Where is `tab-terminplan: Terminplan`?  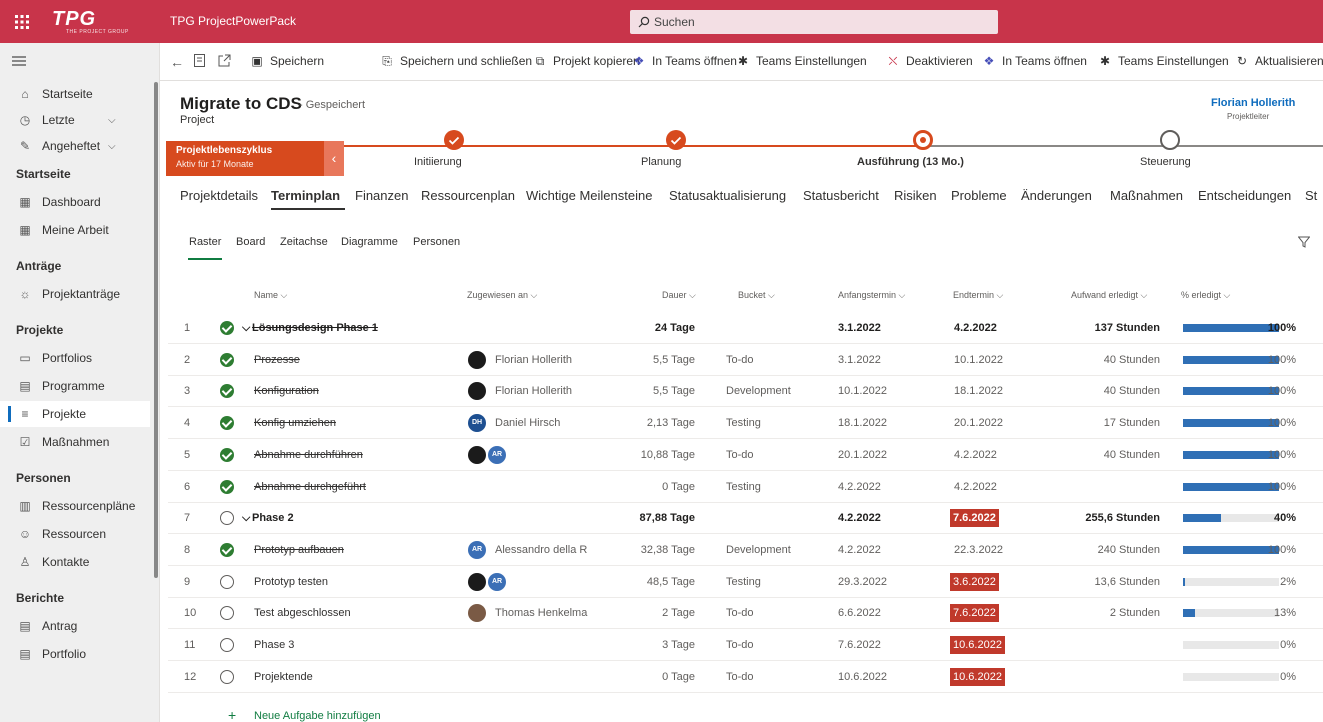
tab-terminplan: Terminplan is located at coordinates (305, 195).